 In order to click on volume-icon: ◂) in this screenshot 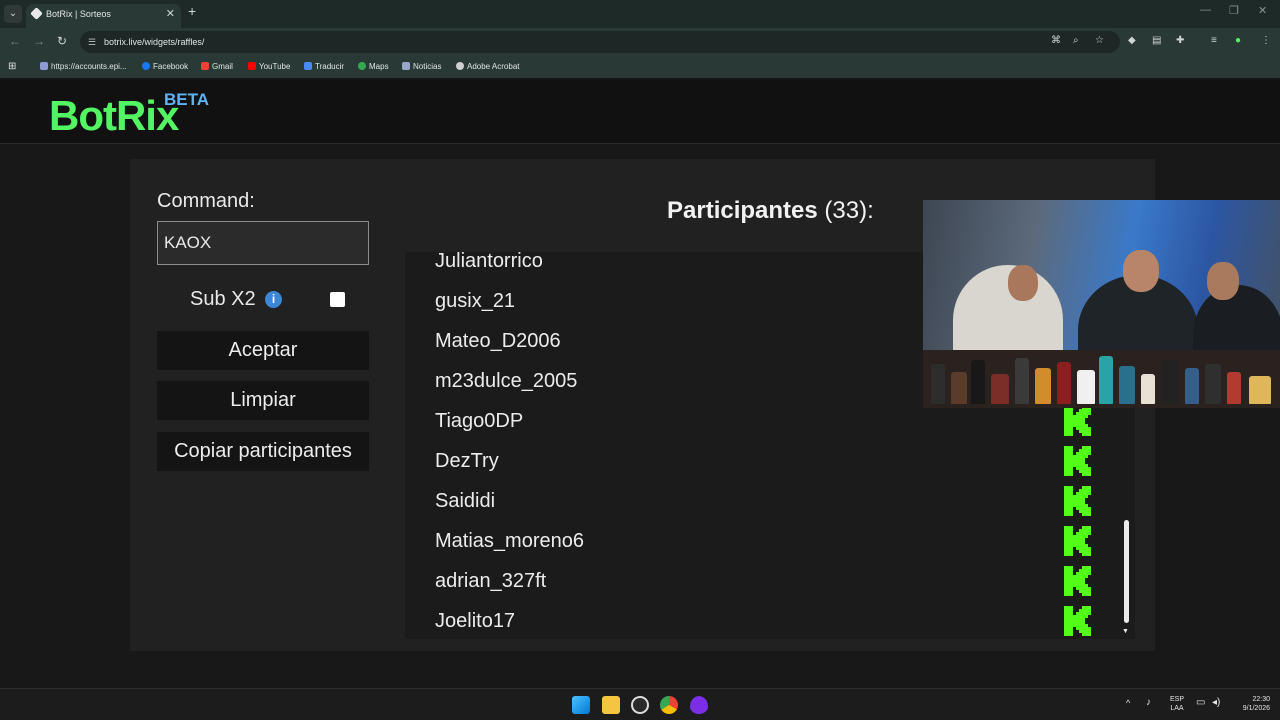, I will do `click(1216, 703)`.